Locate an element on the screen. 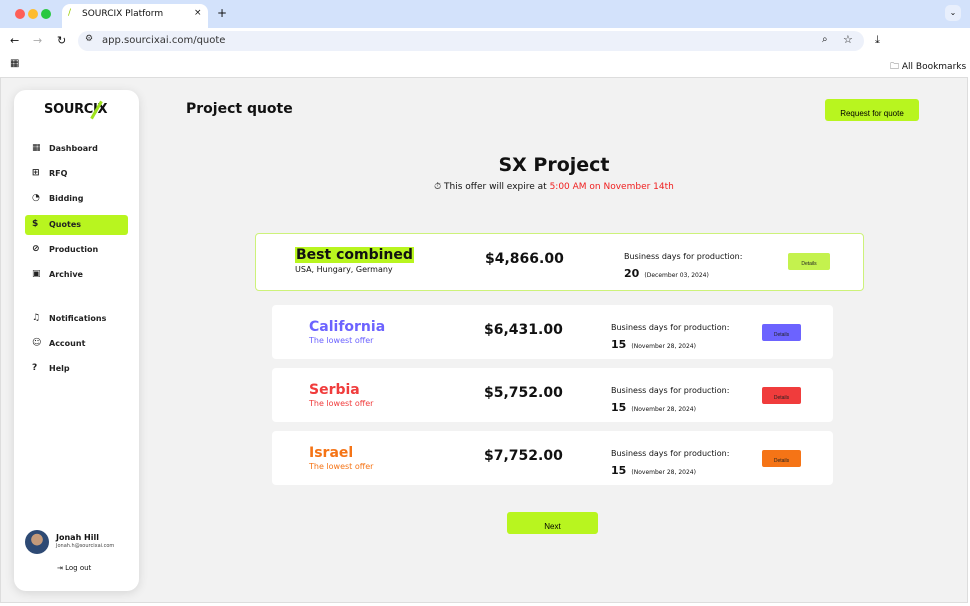  sidebar-item-notifications: ♫ Notifications is located at coordinates (76, 319).